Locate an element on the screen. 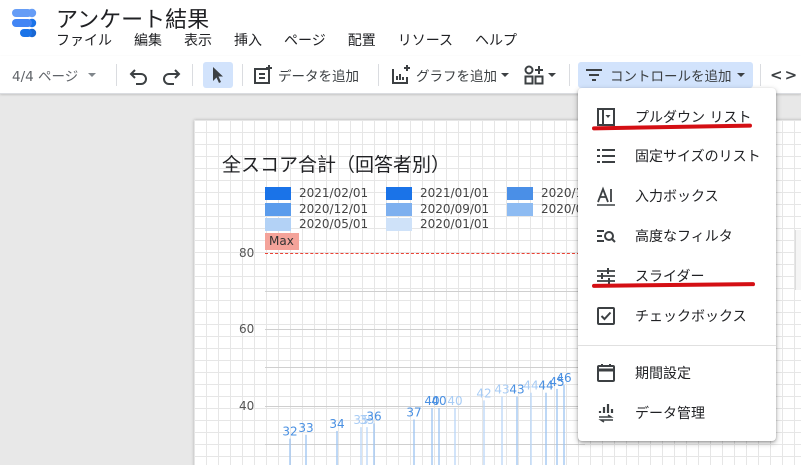 The image size is (801, 465). data-control-icon is located at coordinates (606, 413).